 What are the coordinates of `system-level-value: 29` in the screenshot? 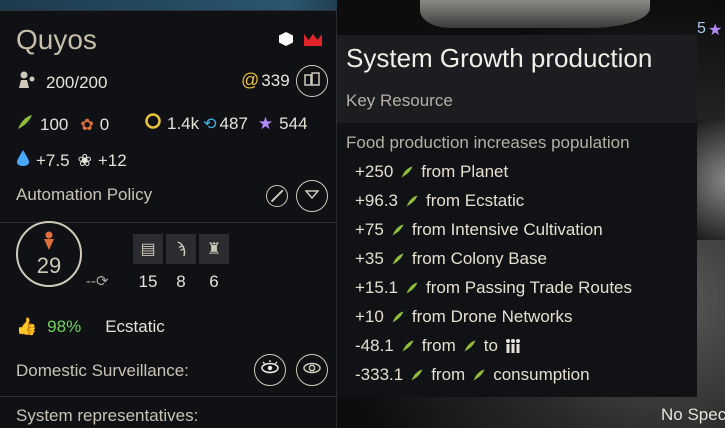 It's located at (49, 265).